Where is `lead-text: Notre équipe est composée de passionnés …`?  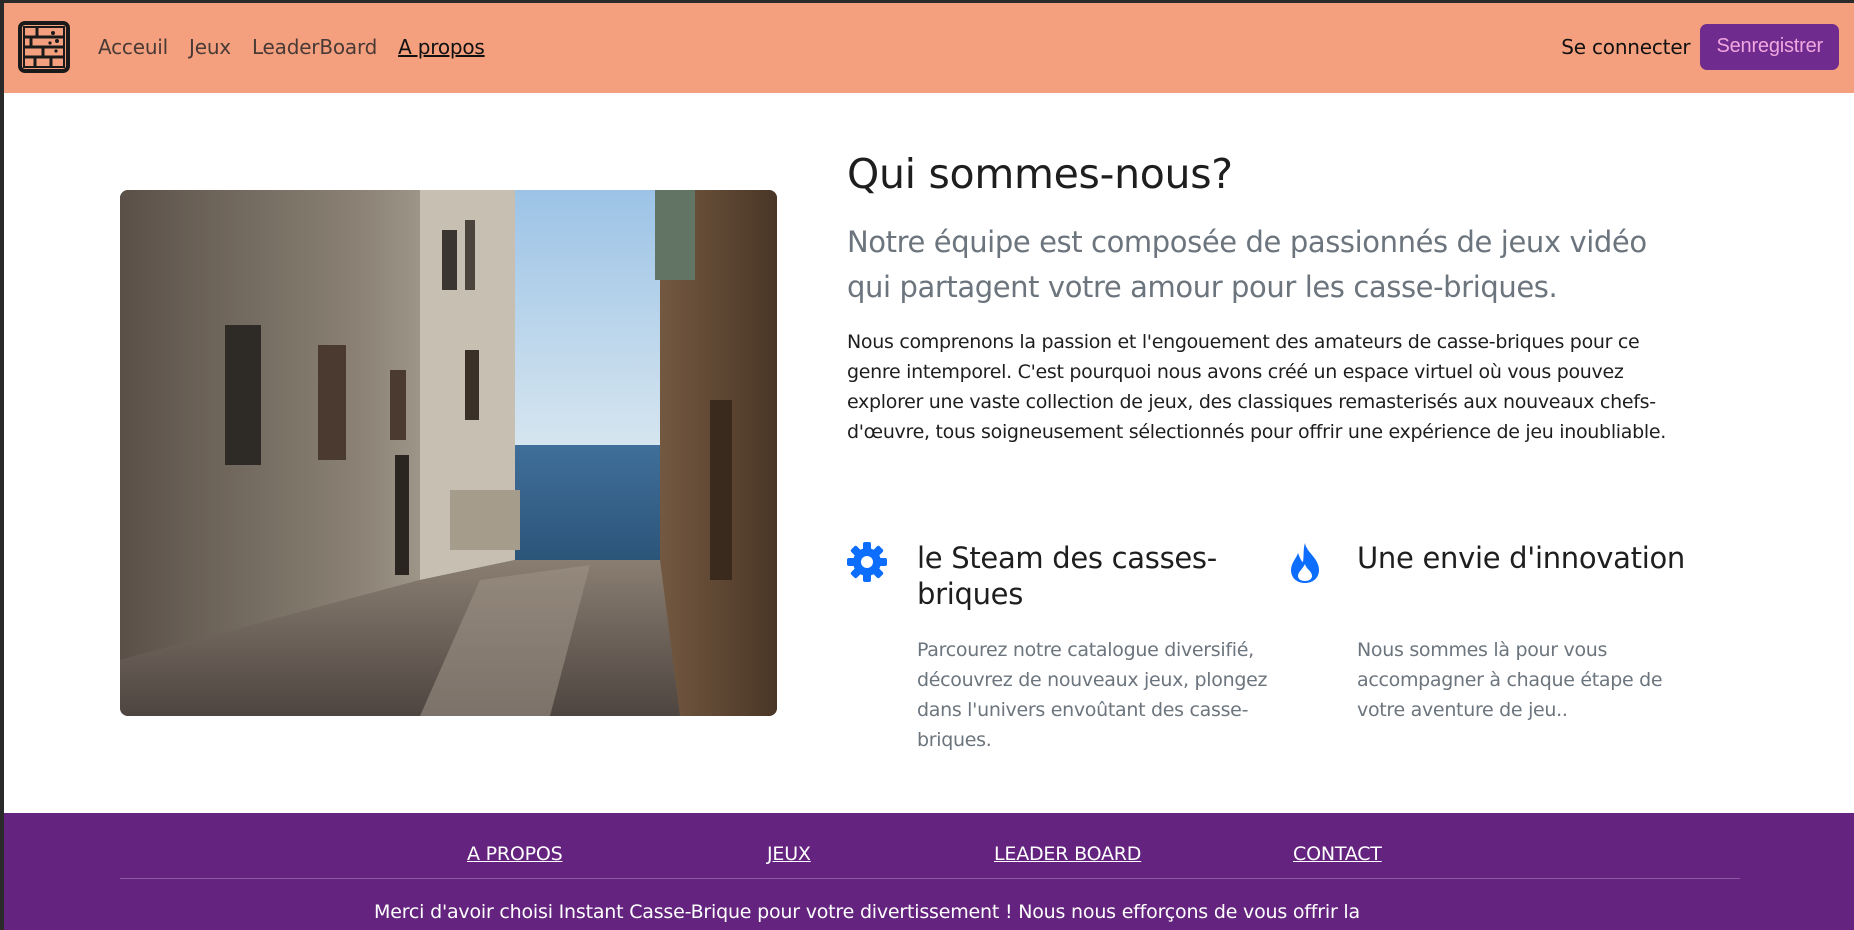
lead-text: Notre équipe est composée de passionnés … is located at coordinates (1247, 264).